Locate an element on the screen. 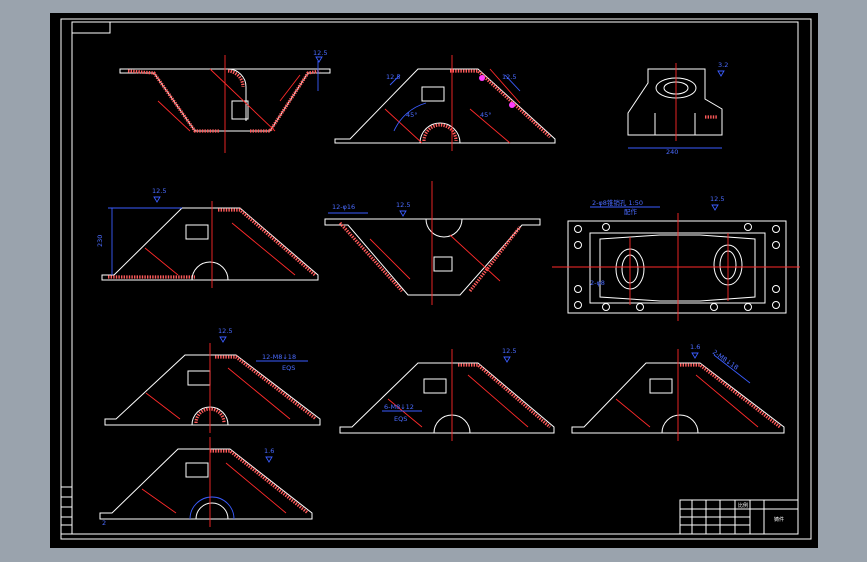 This screenshot has width=867, height=562. view10-roughness: 1.6 is located at coordinates (269, 451).